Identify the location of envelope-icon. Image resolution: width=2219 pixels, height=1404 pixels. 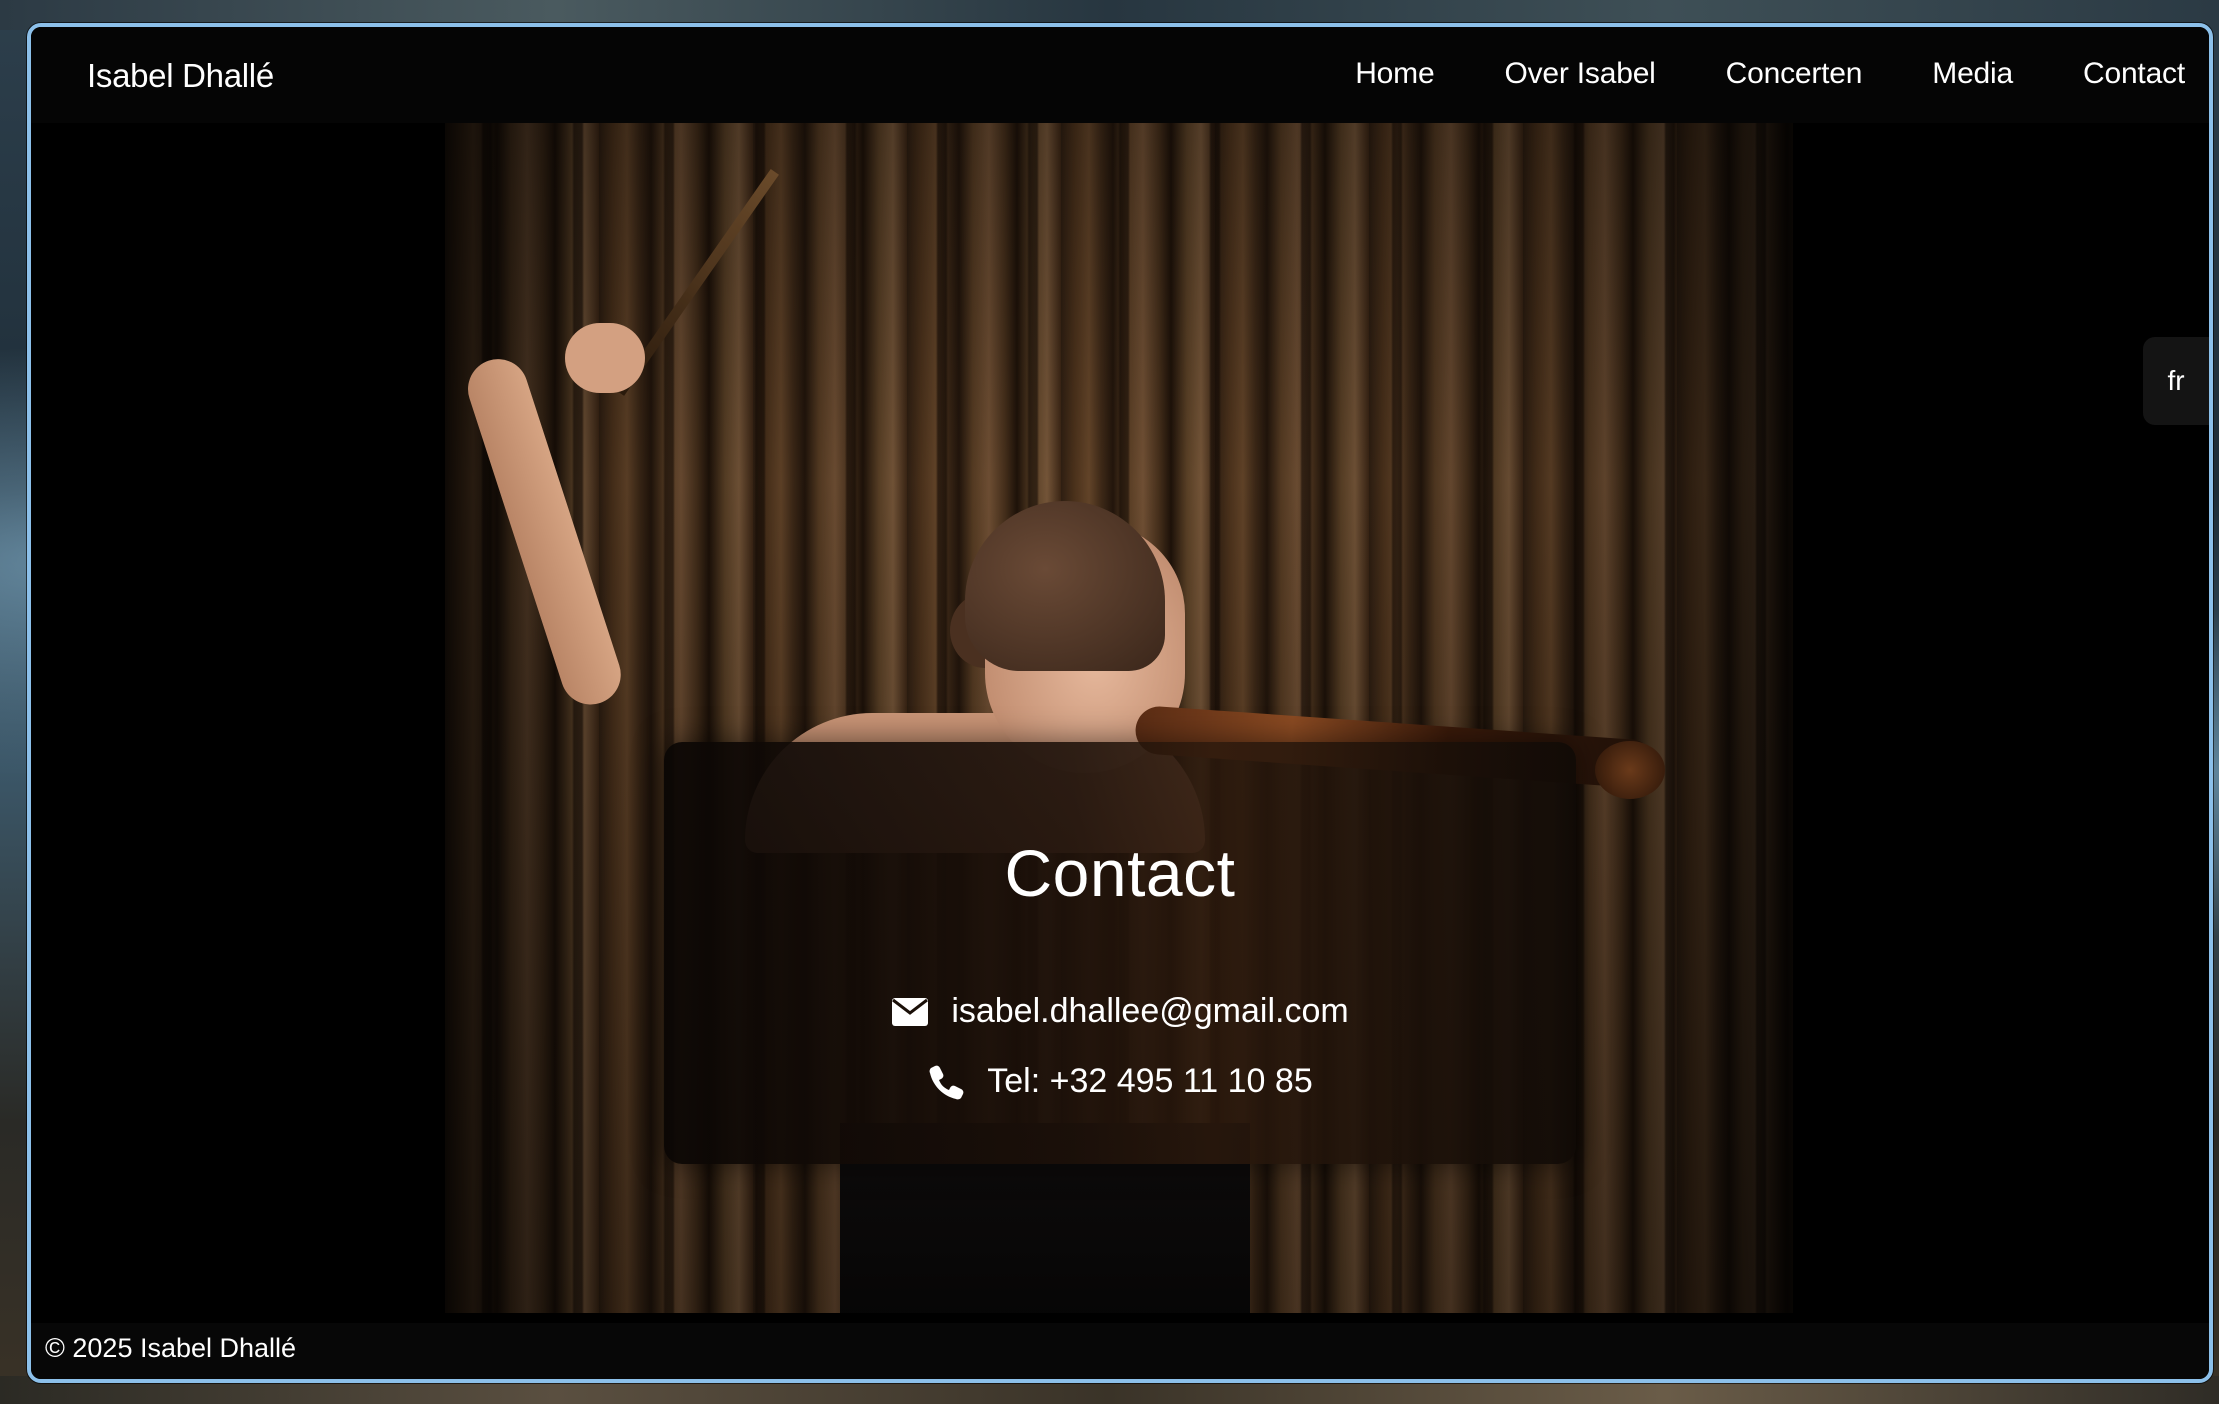
(910, 1012).